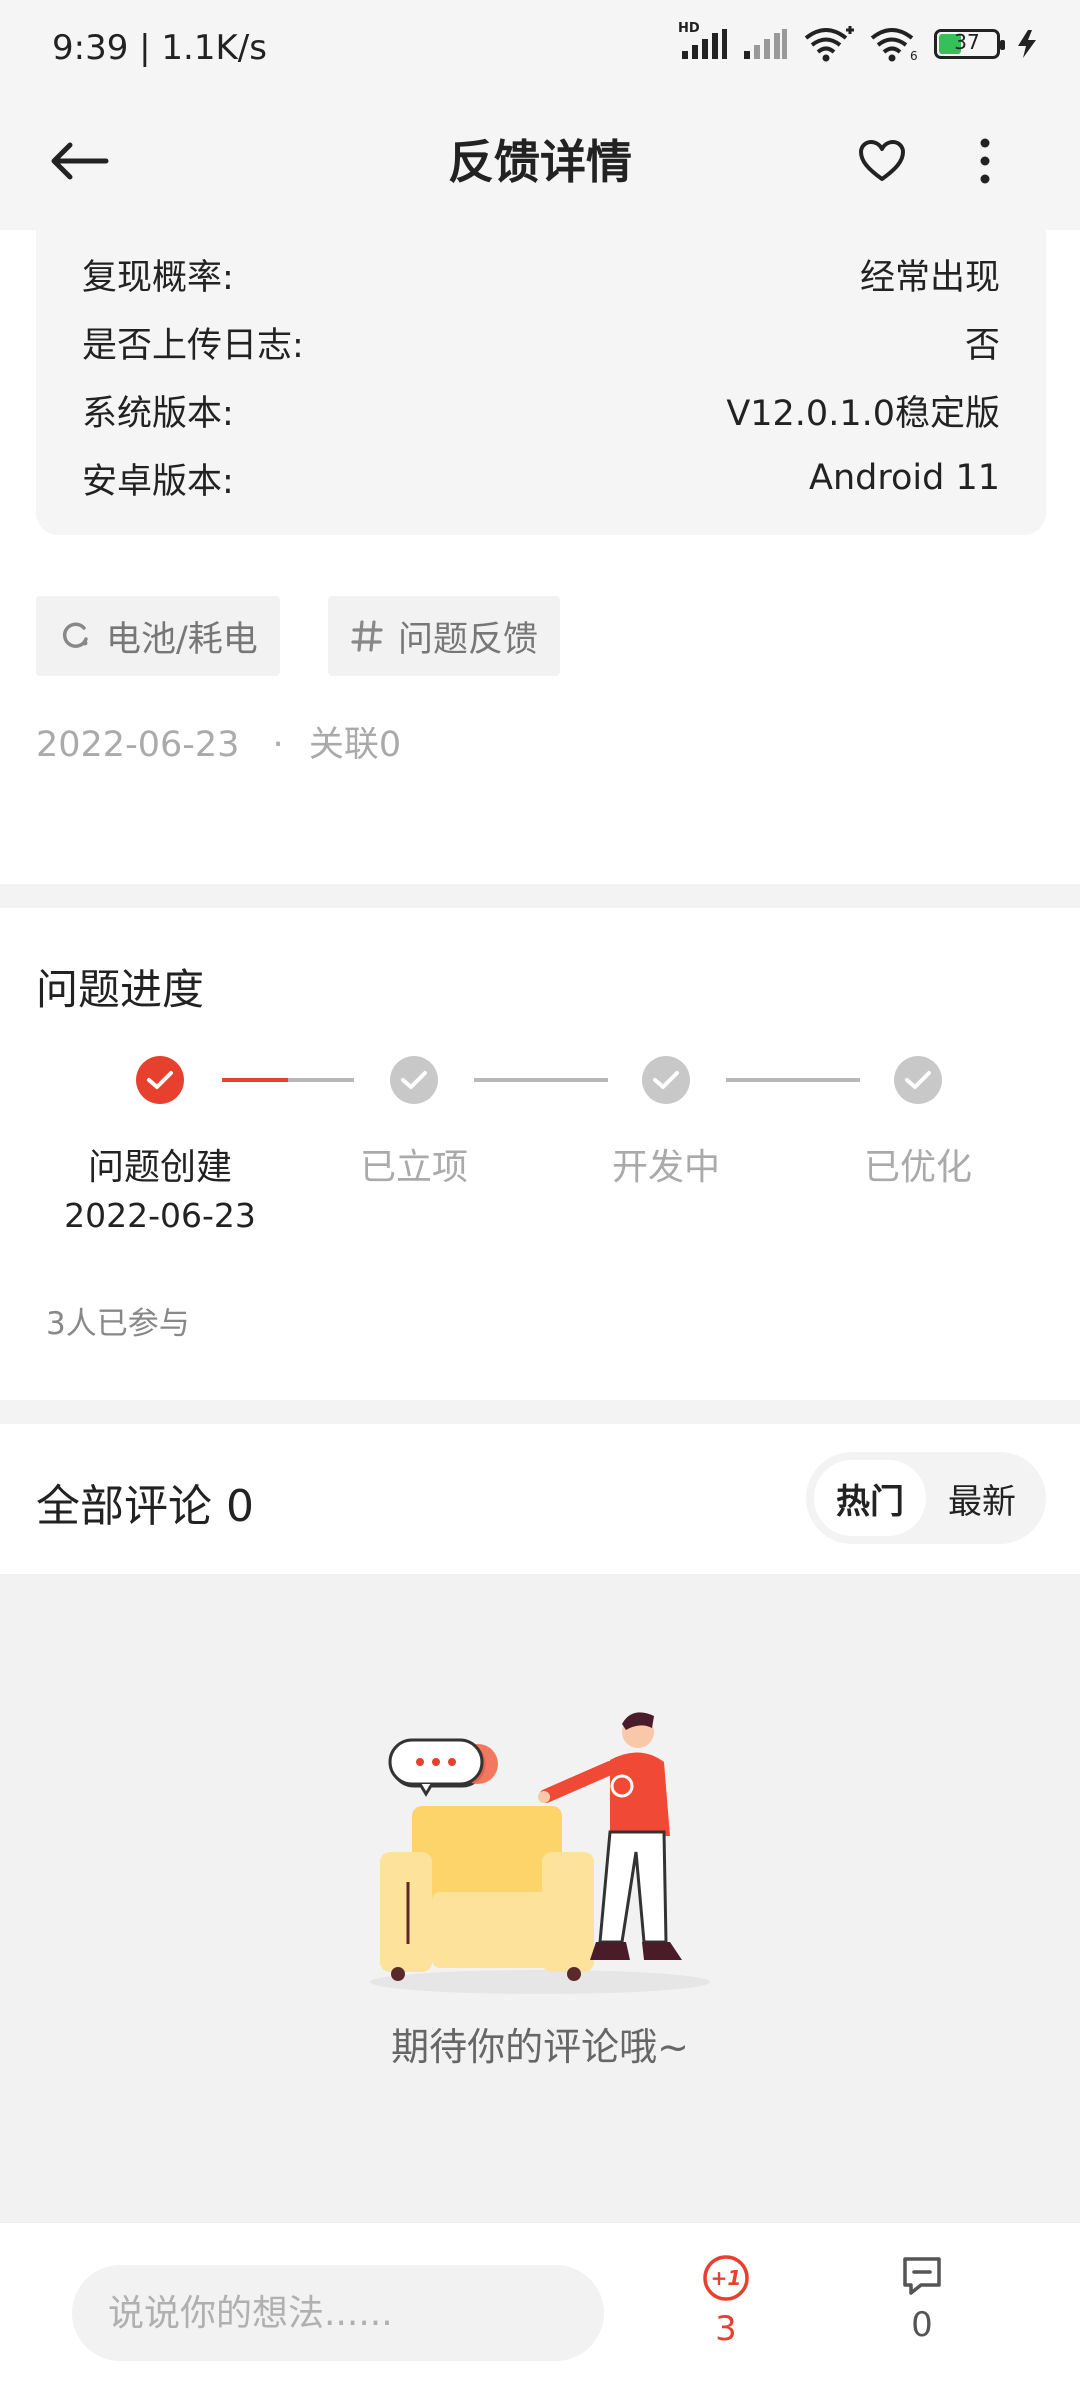 The image size is (1080, 2400). What do you see at coordinates (665, 1167) in the screenshot?
I see `step-label: 开发中` at bounding box center [665, 1167].